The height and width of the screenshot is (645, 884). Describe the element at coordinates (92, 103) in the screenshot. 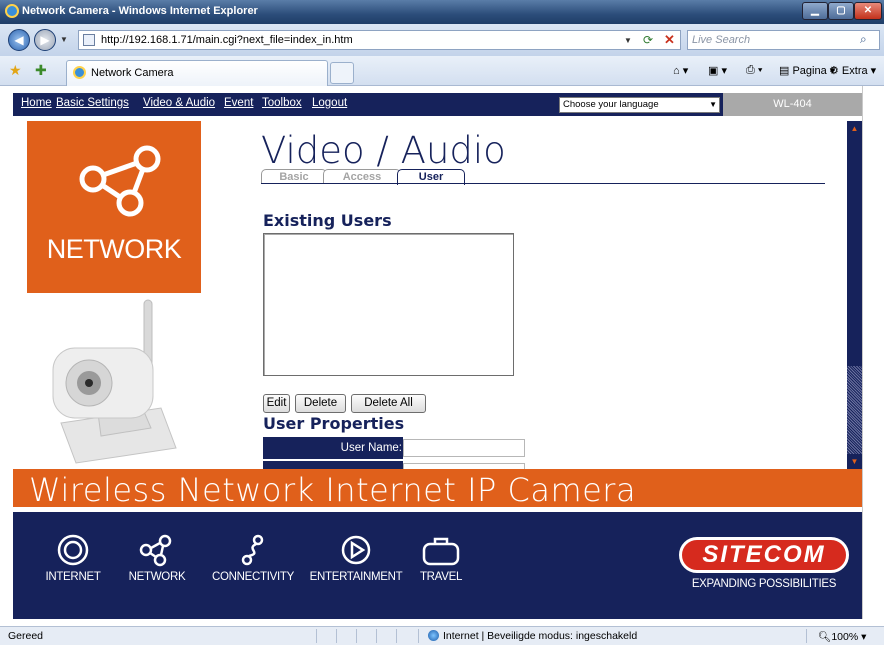

I see `nav-basic-settings-link: Basic Settings` at that location.